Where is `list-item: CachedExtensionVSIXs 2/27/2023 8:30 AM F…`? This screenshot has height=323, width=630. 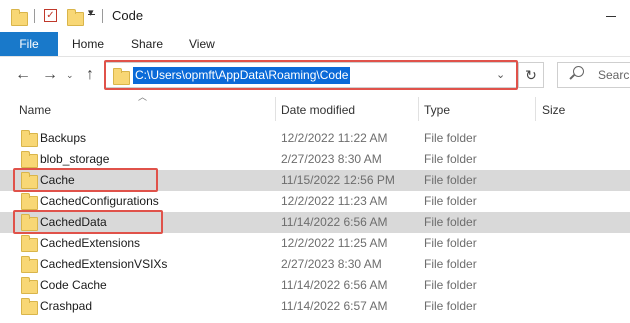
list-item: CachedExtensionVSIXs 2/27/2023 8:30 AM F… is located at coordinates (315, 264).